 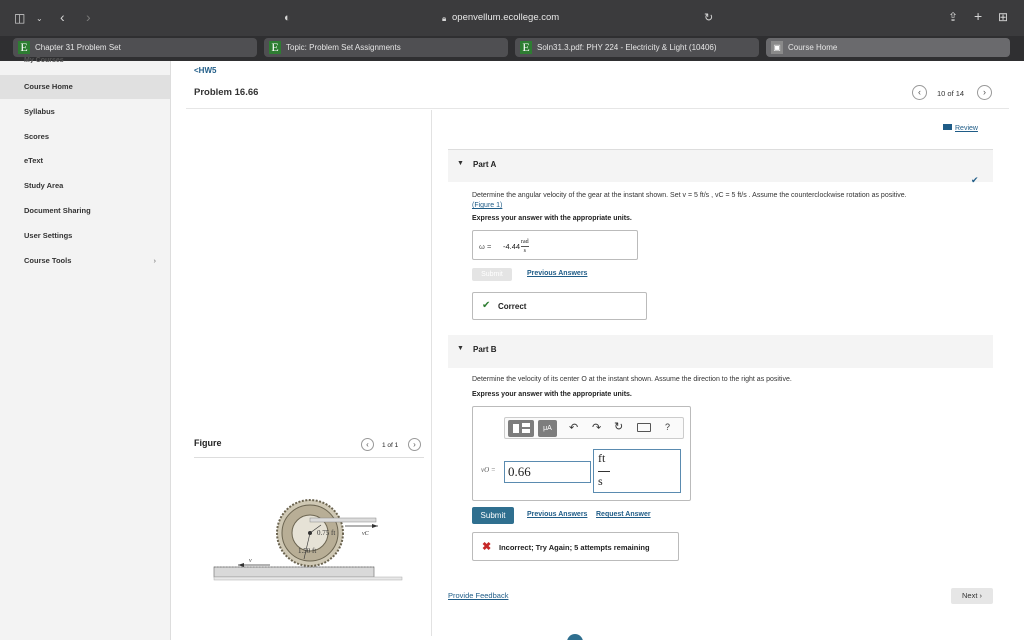 I want to click on next-label: Next, so click(x=969, y=595).